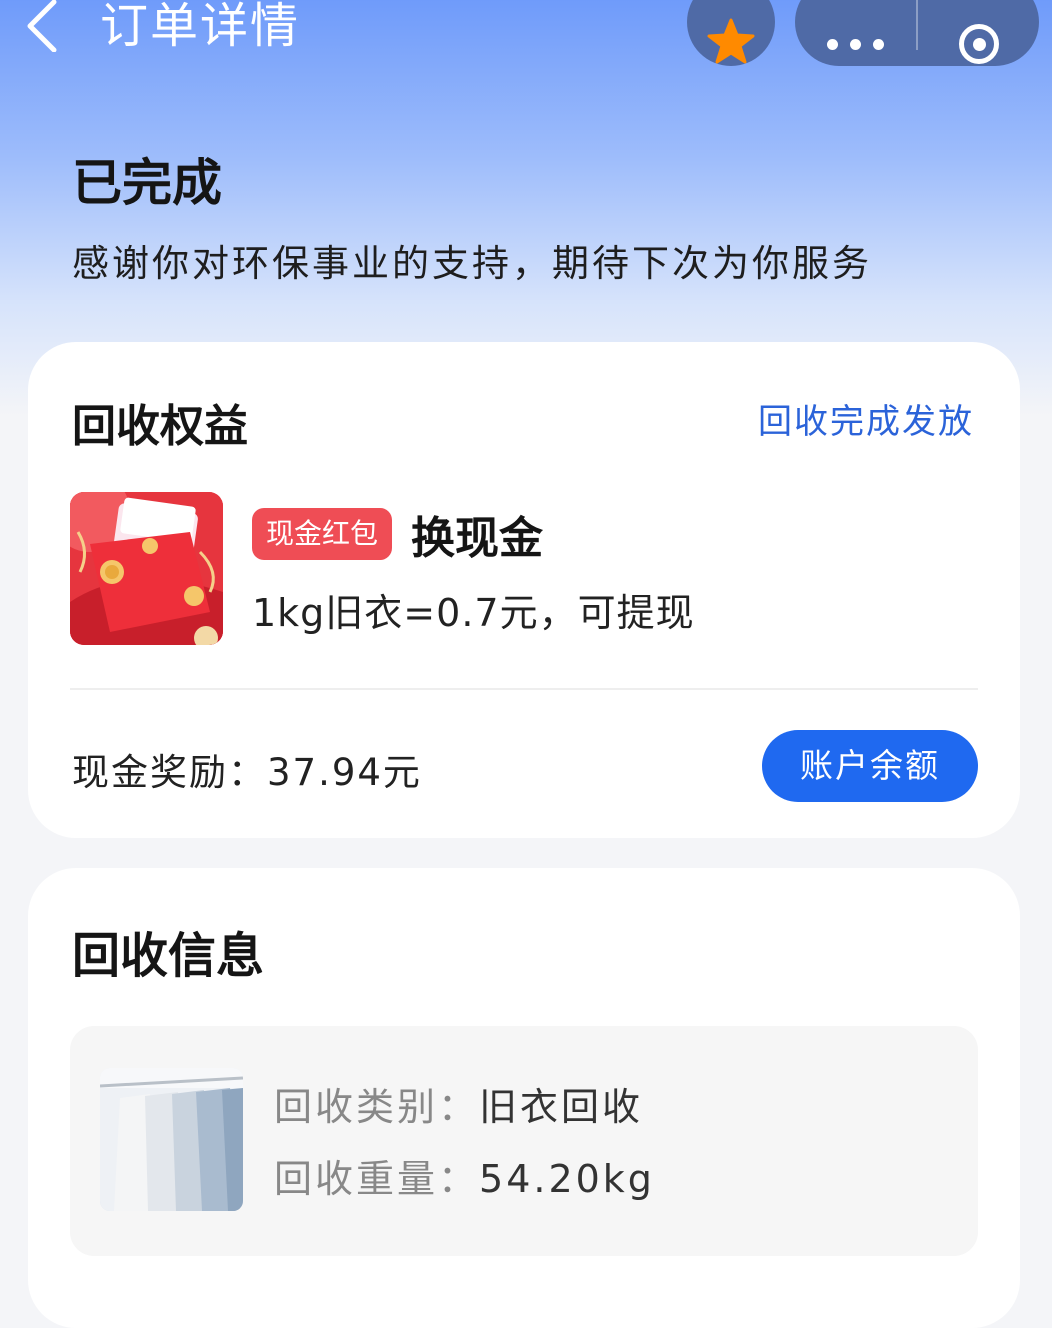 The height and width of the screenshot is (1328, 1052). I want to click on star-icon, so click(731, 41).